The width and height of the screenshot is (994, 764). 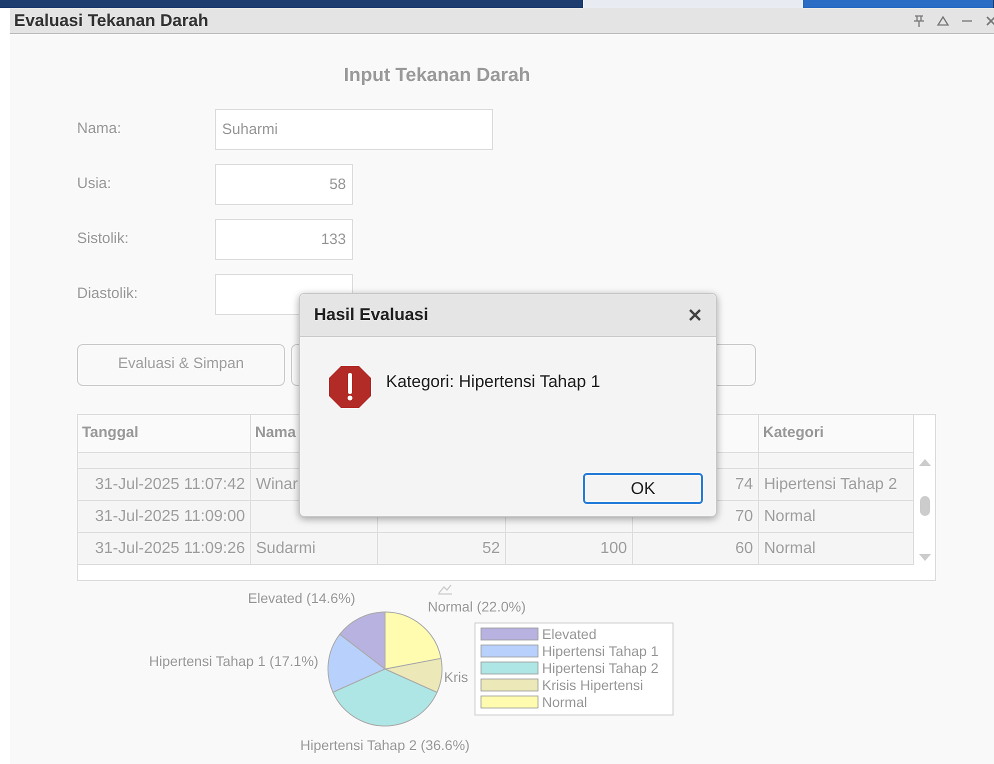 What do you see at coordinates (491, 548) in the screenshot?
I see `table-cell-text: 52` at bounding box center [491, 548].